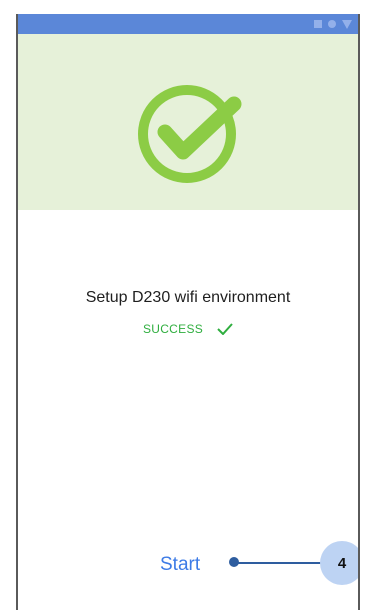 This screenshot has width=366, height=610. I want to click on status-line: SUCCESS, so click(188, 329).